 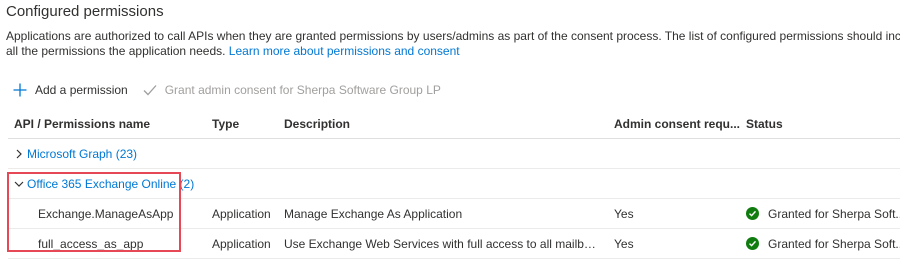 I want to click on group-toggle-office365-exchange: Office 365 Exchange Online (2), so click(x=454, y=184).